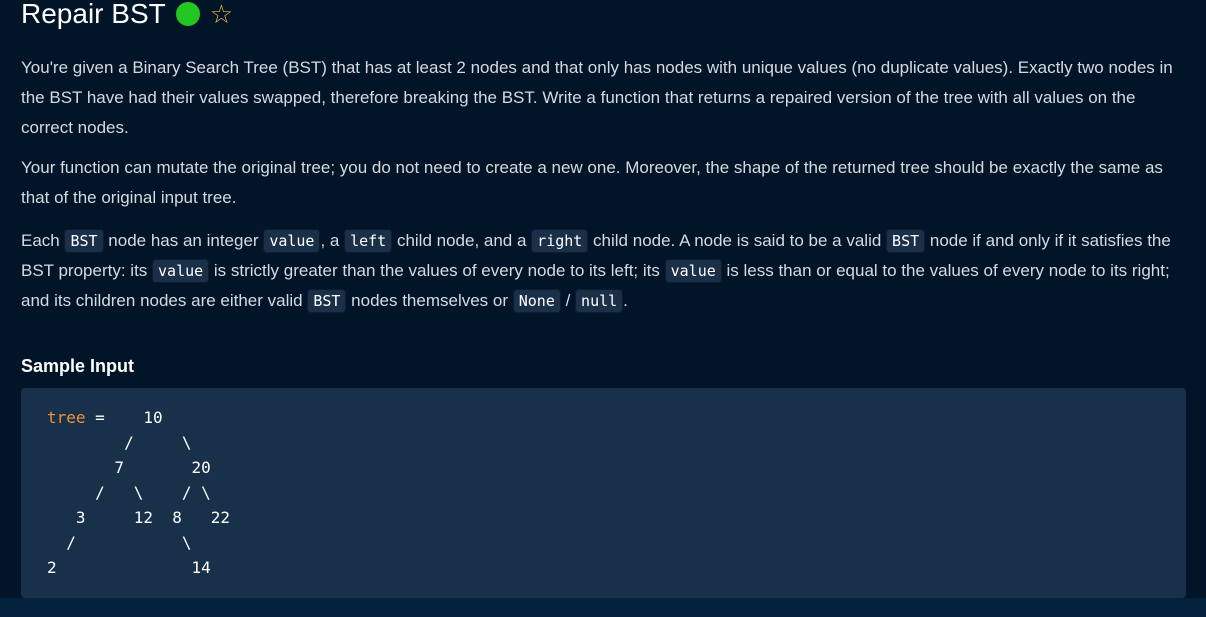 The image size is (1206, 617). What do you see at coordinates (737, 240) in the screenshot?
I see `text: child node. A node is said to be a valid` at bounding box center [737, 240].